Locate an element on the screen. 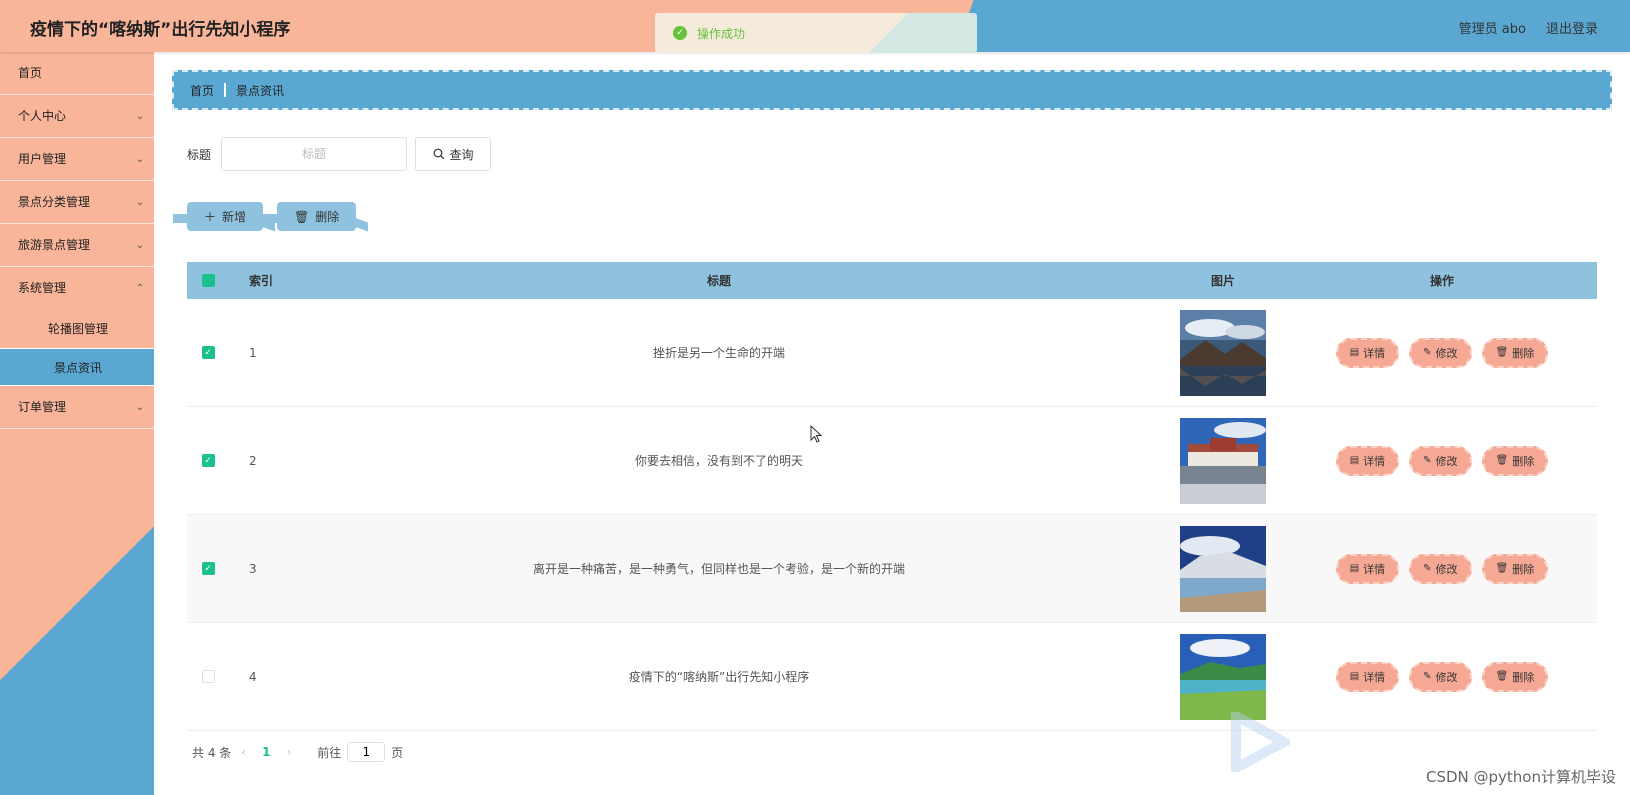 The height and width of the screenshot is (795, 1630). next-page-icon: › is located at coordinates (288, 752).